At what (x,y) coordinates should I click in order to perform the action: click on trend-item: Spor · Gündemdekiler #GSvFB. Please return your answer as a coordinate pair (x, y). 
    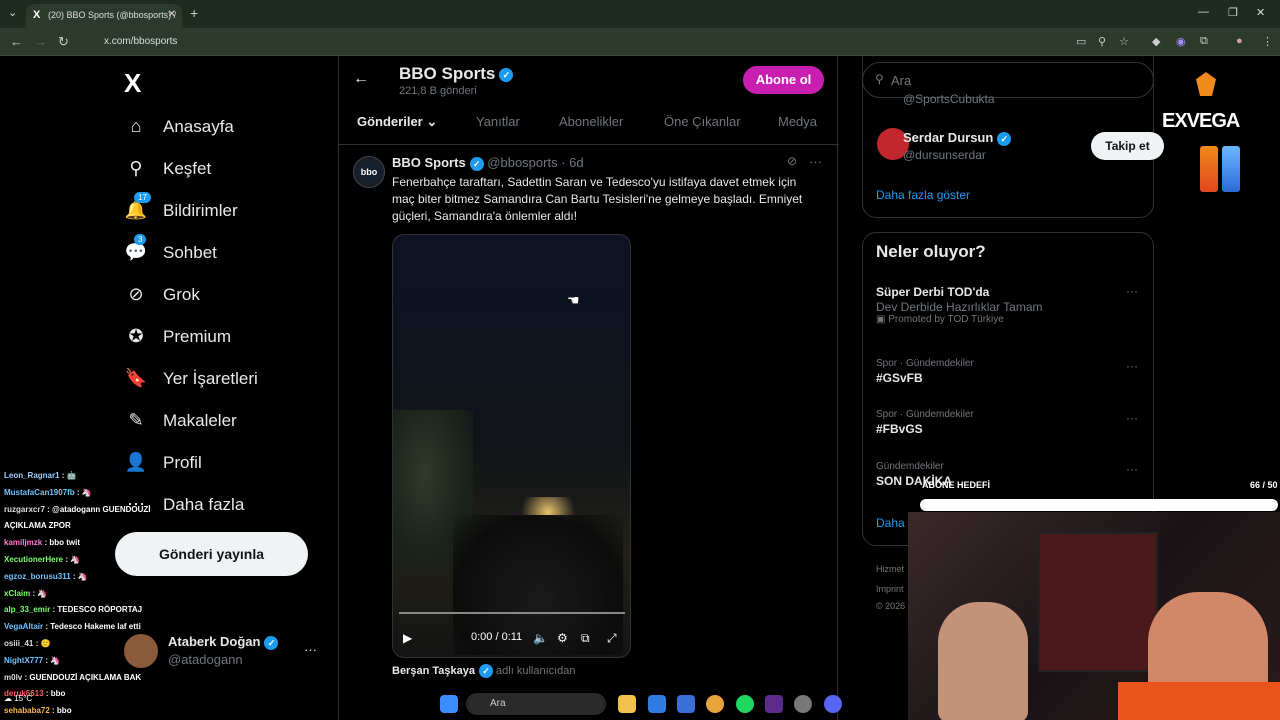
    Looking at the image, I should click on (925, 371).